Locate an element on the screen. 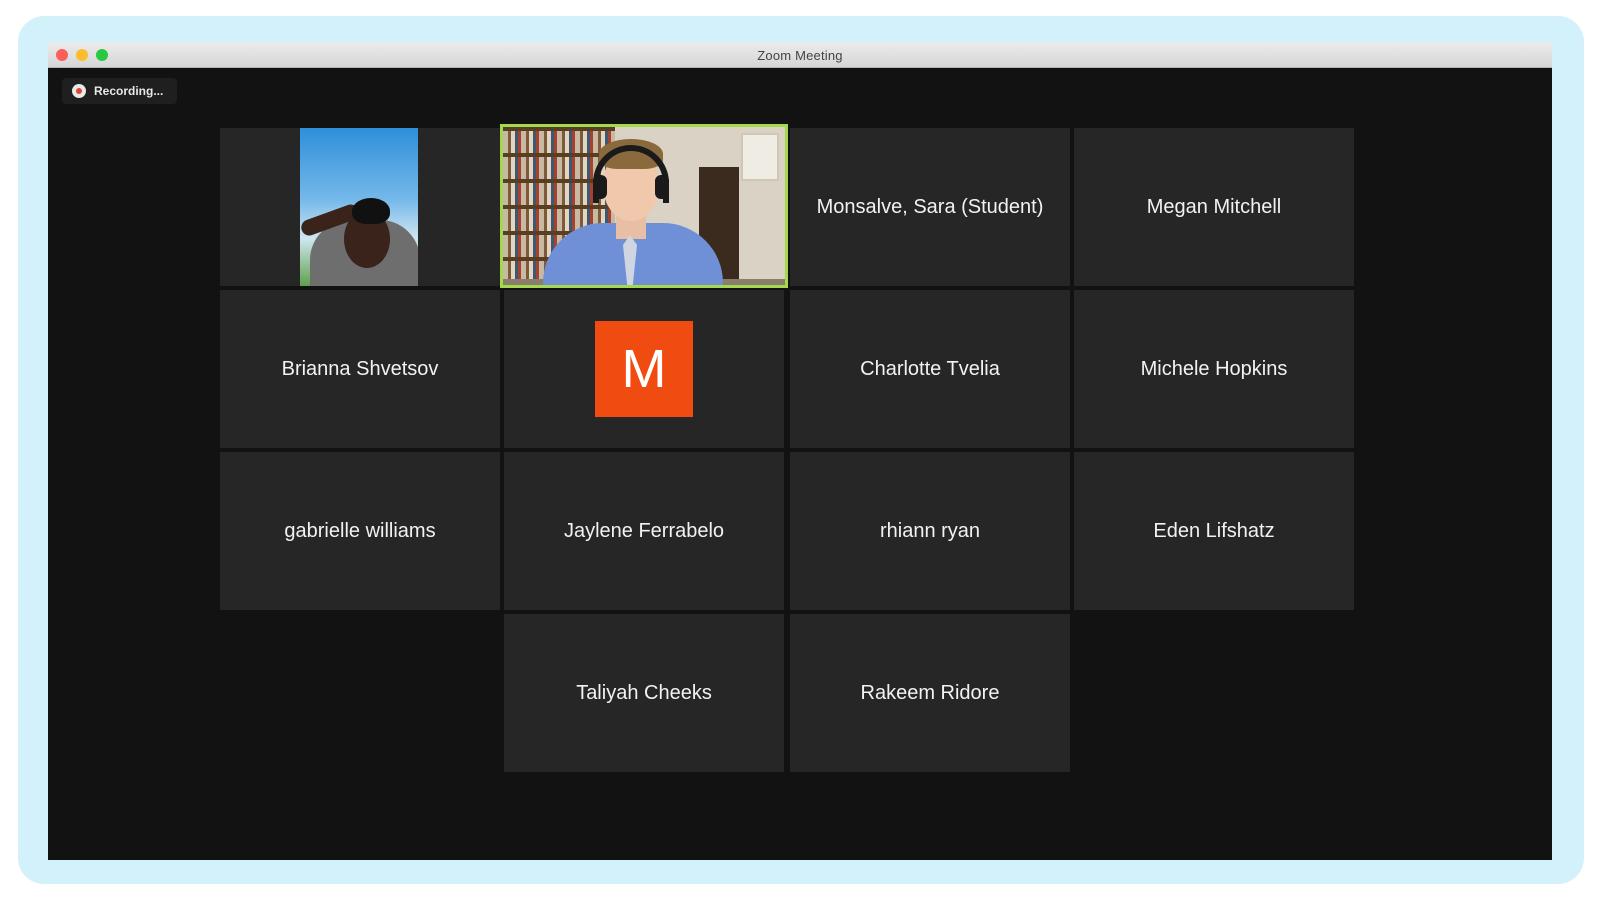 The height and width of the screenshot is (900, 1600). title-bar: Zoom Meeting is located at coordinates (800, 55).